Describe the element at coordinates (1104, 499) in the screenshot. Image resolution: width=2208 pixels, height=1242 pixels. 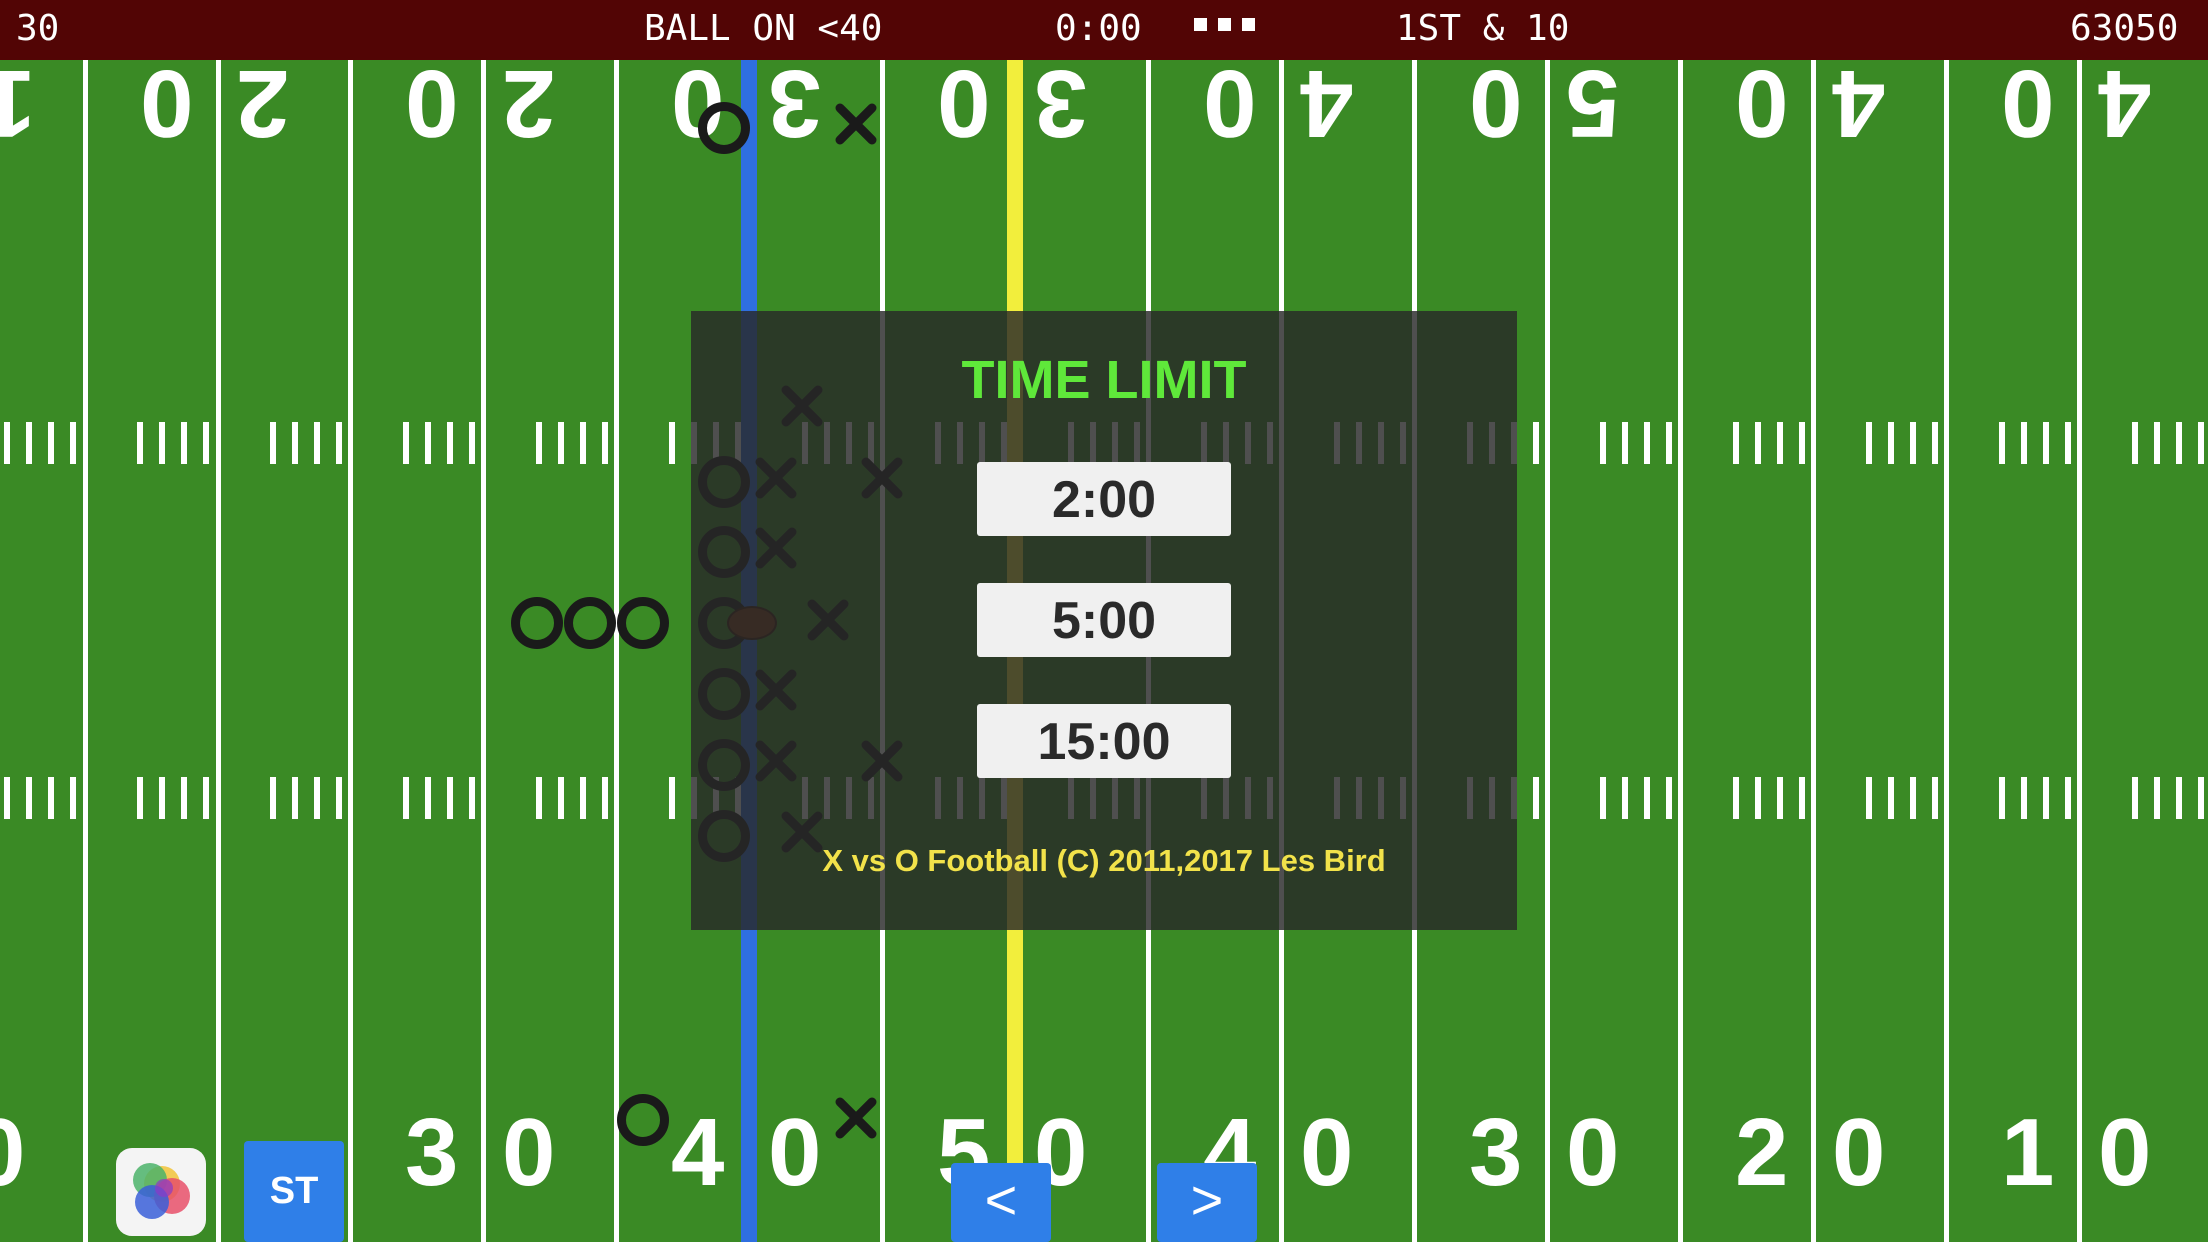
I see `time-option-2-00-button: 2:00` at that location.